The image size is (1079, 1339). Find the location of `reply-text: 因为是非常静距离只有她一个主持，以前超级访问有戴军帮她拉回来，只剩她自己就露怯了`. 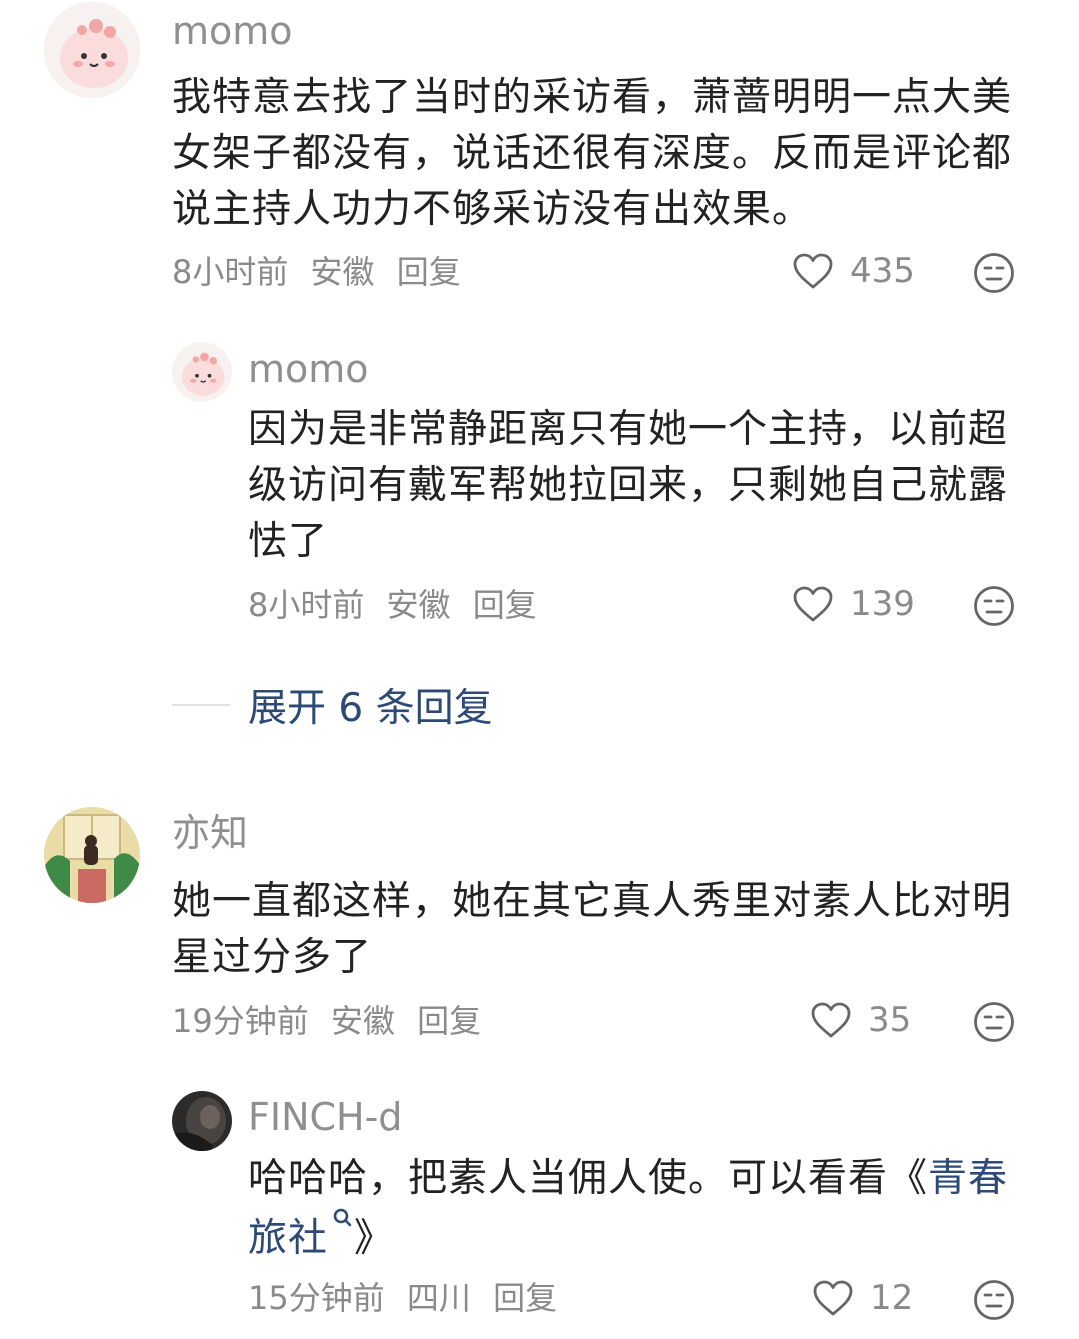

reply-text: 因为是非常静距离只有她一个主持，以前超级访问有戴军帮她拉回来，只剩她自己就露怯了 is located at coordinates (628, 485).